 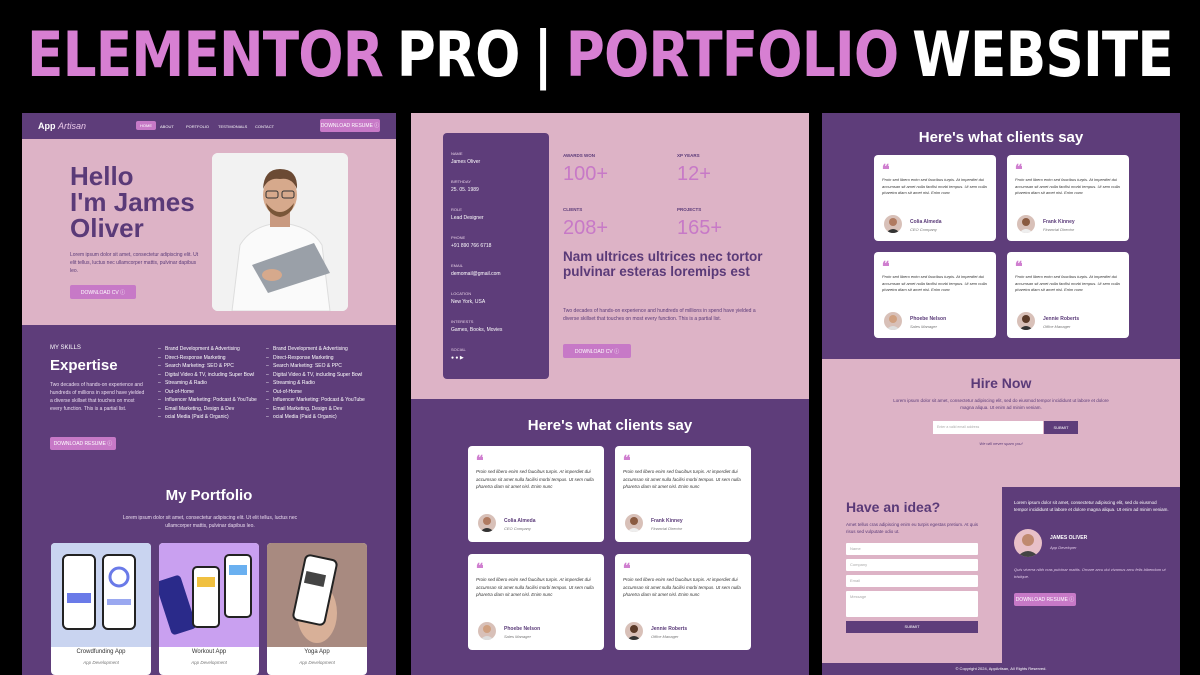 What do you see at coordinates (232, 126) in the screenshot?
I see `nav-testimonials: TESTIMONIALS` at bounding box center [232, 126].